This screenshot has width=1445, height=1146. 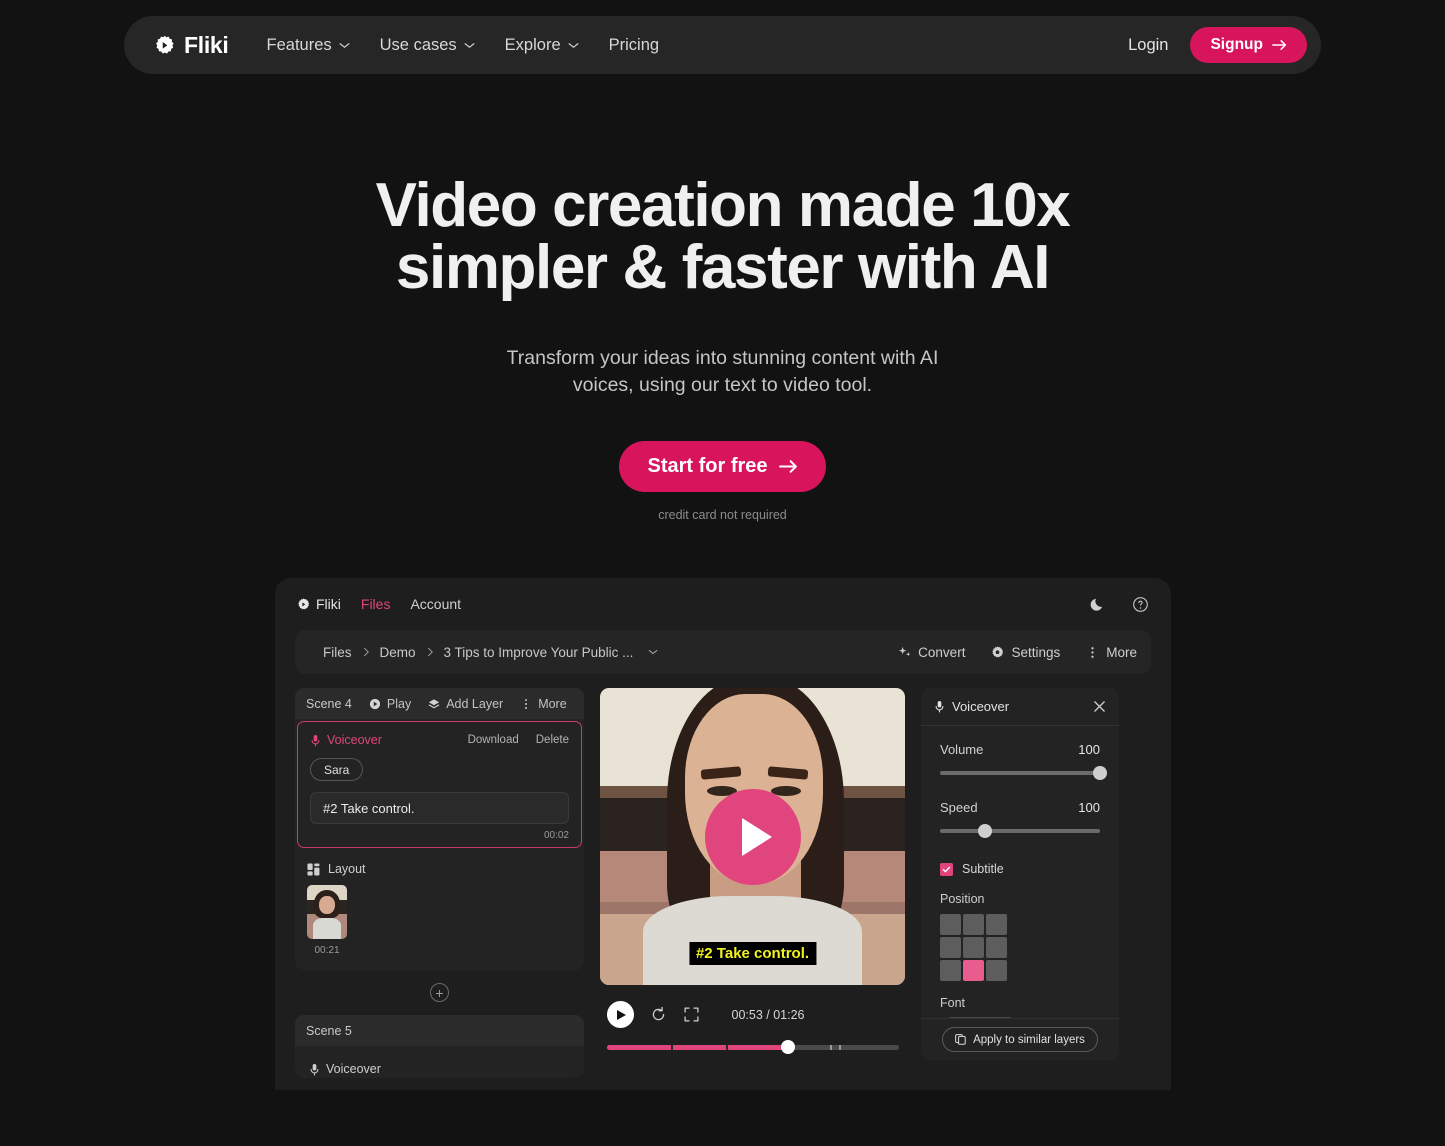 I want to click on nav-item-explore: Explore, so click(x=542, y=45).